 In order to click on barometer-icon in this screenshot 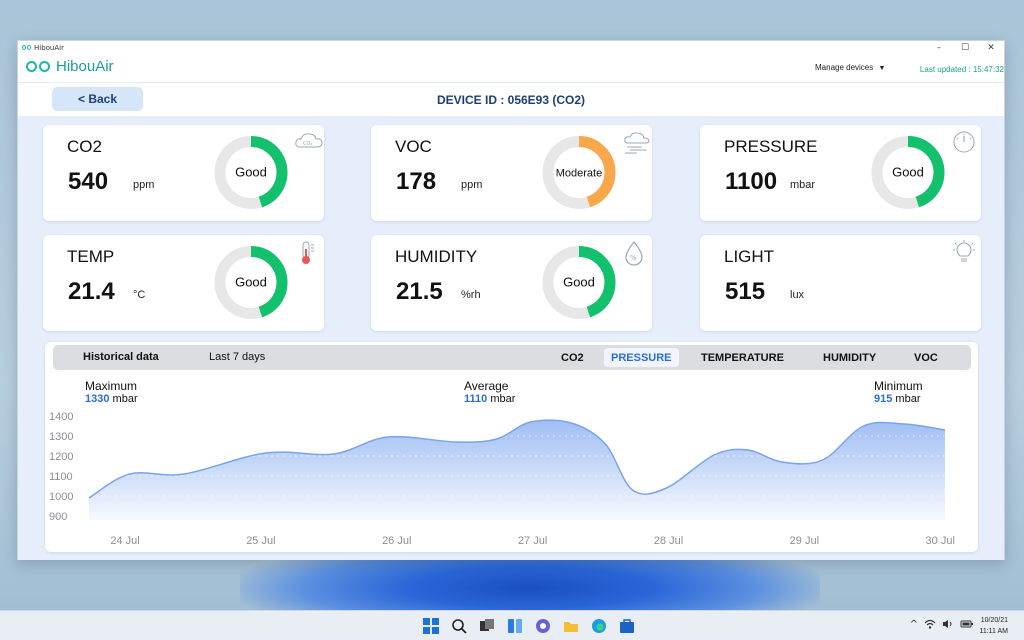, I will do `click(963, 142)`.